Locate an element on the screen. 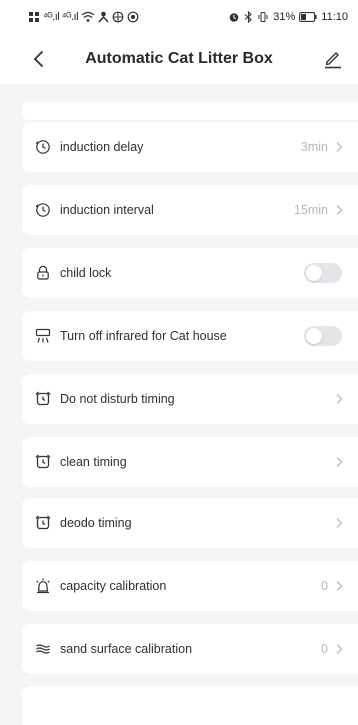  row-induction-interval: induction interval 15min is located at coordinates (190, 210).